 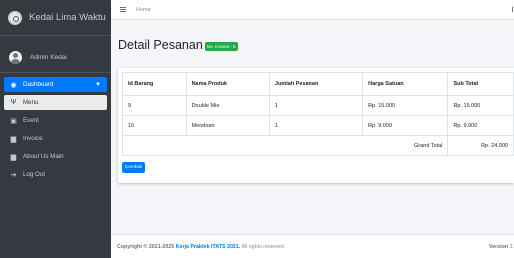 I want to click on table-row: 9 Double Mie 1 Rp. 15.000 Rp. 15.000, so click(x=318, y=105).